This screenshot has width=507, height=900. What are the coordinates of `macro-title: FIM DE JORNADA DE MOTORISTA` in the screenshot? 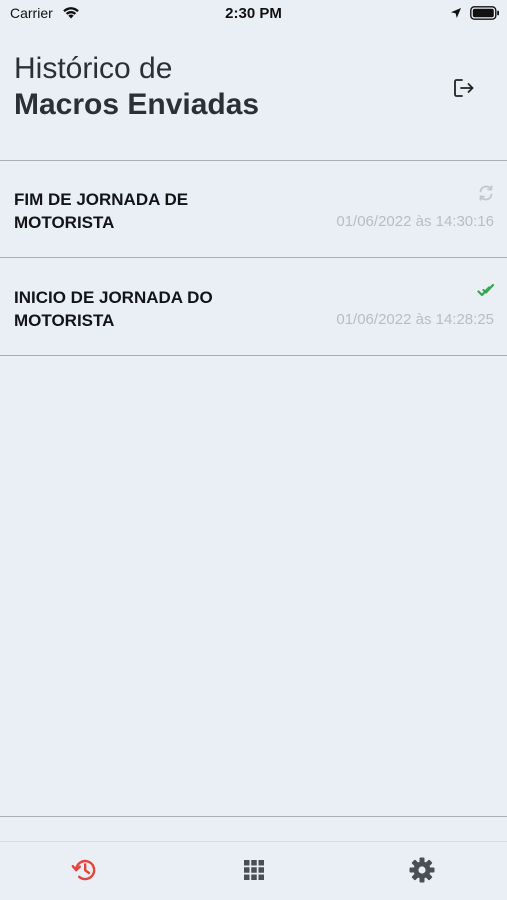 It's located at (101, 211).